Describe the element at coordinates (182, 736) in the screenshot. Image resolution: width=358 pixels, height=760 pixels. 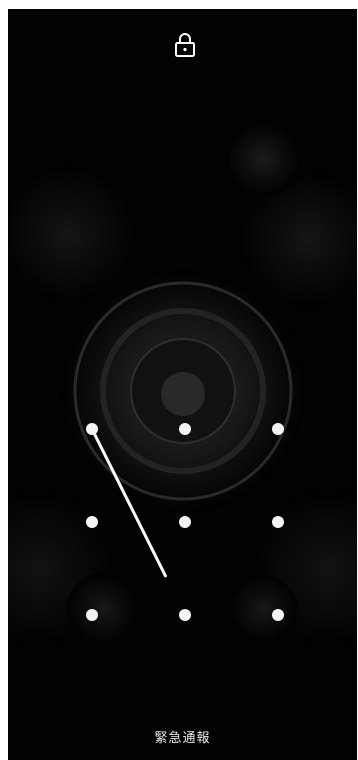
I see `emergency-call-button: 緊急通報` at that location.